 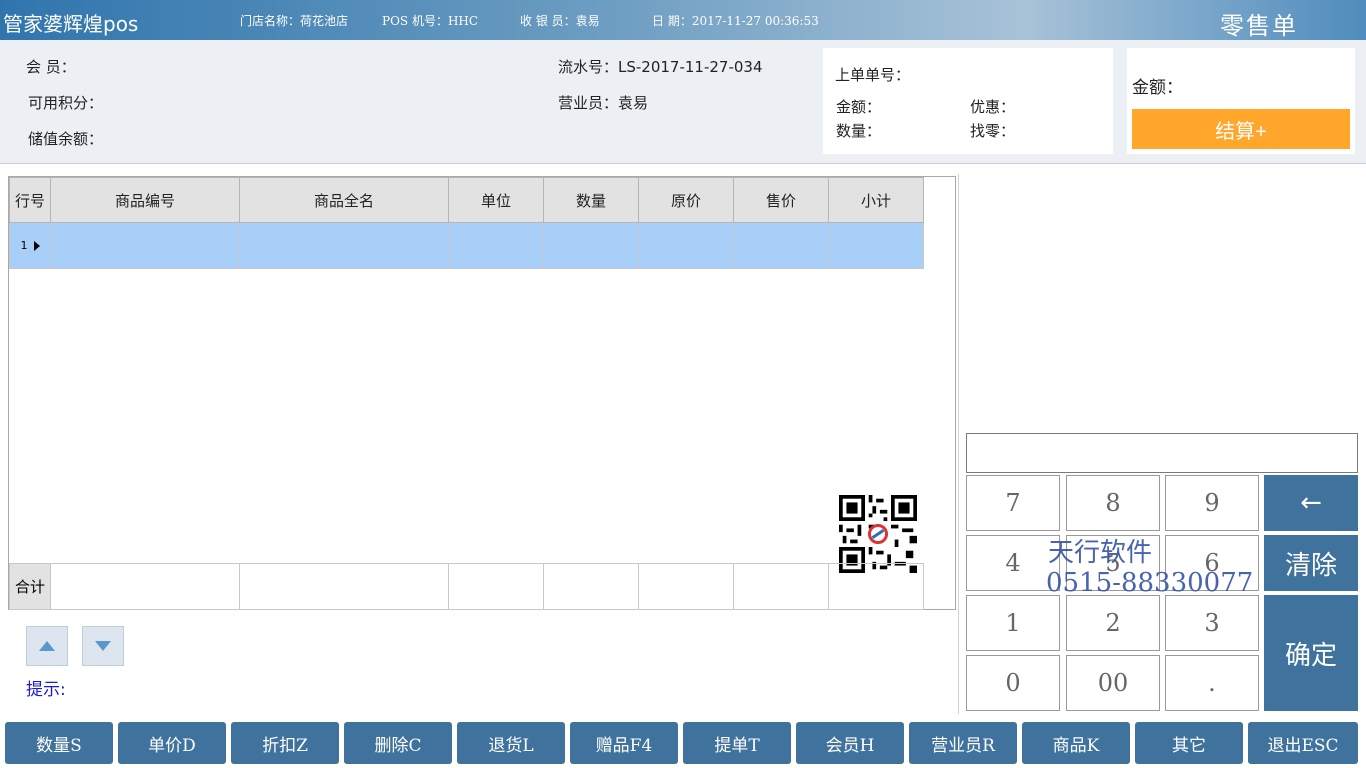 What do you see at coordinates (1212, 563) in the screenshot?
I see `key-6: 6` at bounding box center [1212, 563].